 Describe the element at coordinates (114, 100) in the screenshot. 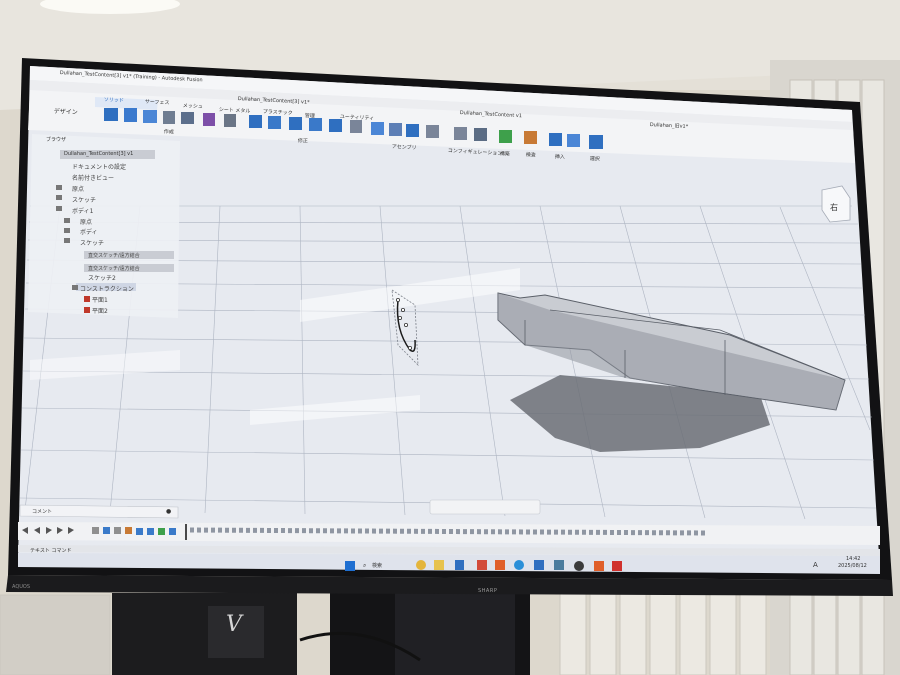

I see `tab-solid: ソリッド` at that location.